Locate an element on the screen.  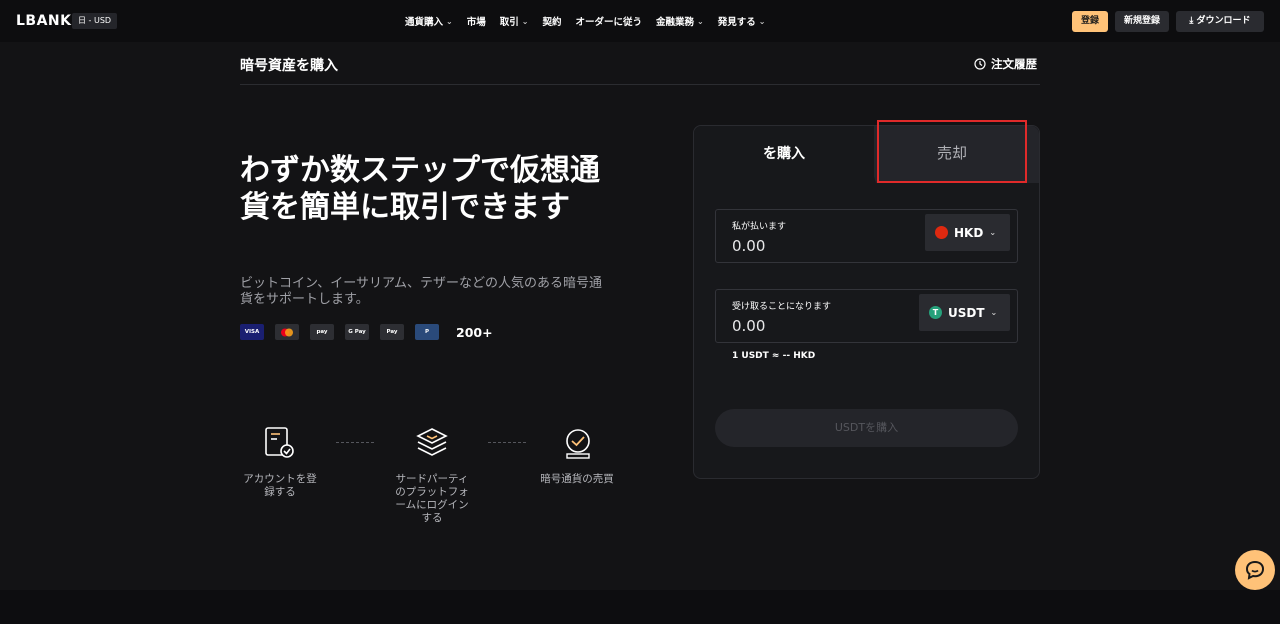
receive-currency-label: USDT is located at coordinates (966, 312).